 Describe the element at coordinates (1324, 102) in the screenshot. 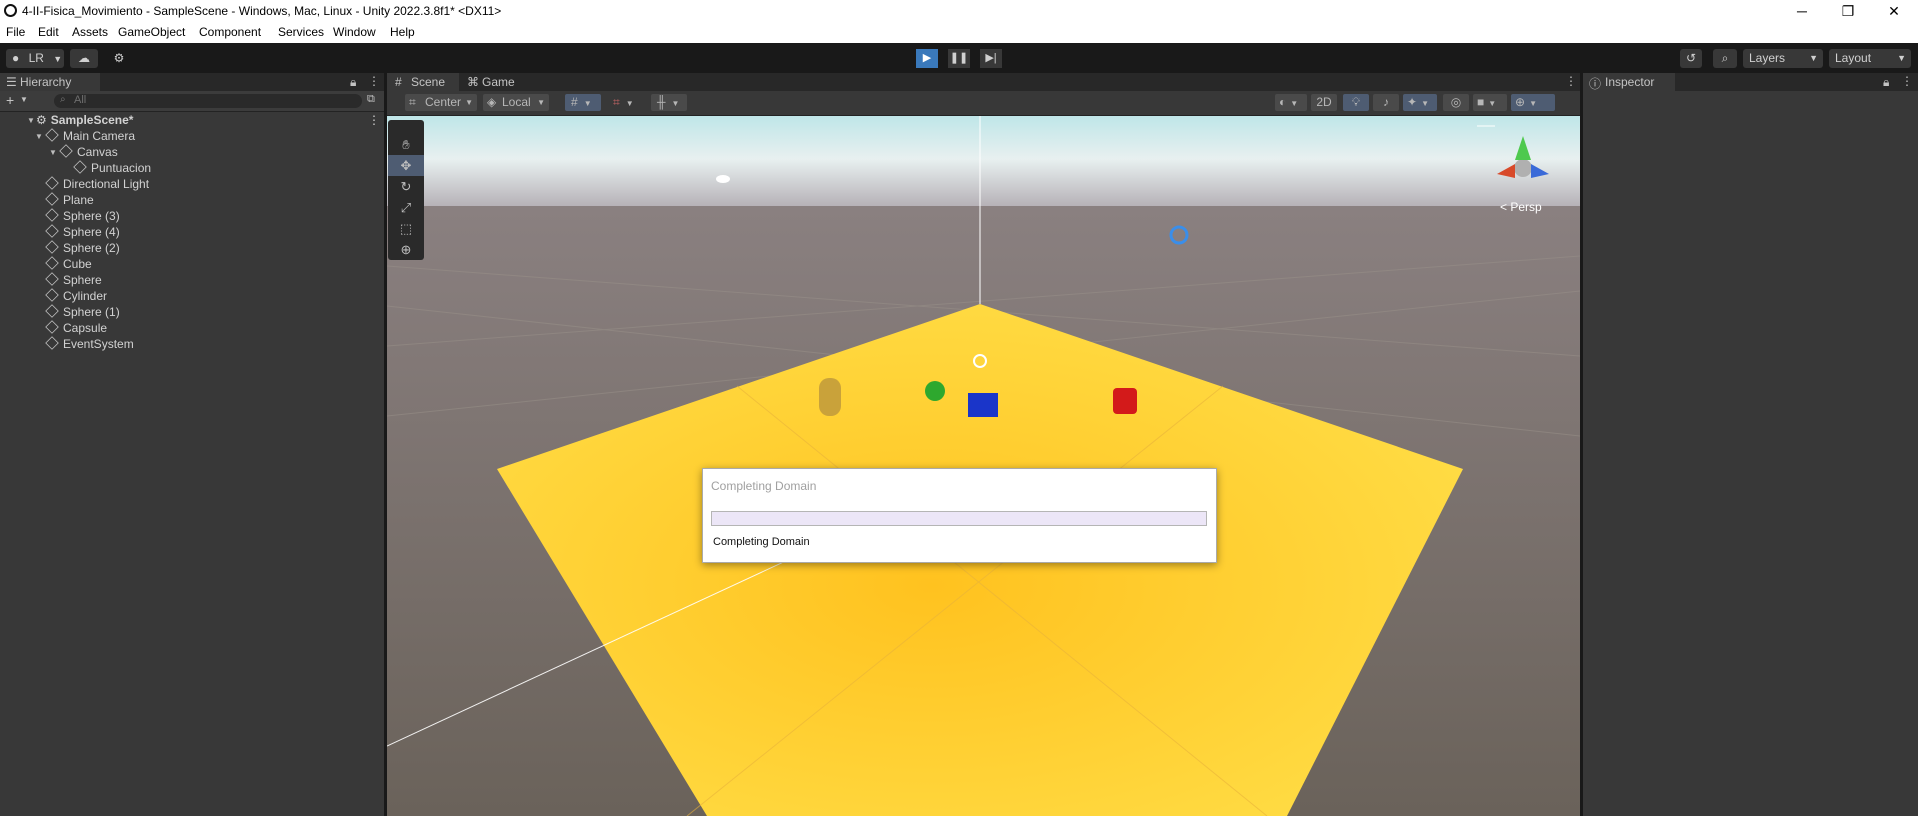

I see `toggle-2d-button: 2D` at that location.